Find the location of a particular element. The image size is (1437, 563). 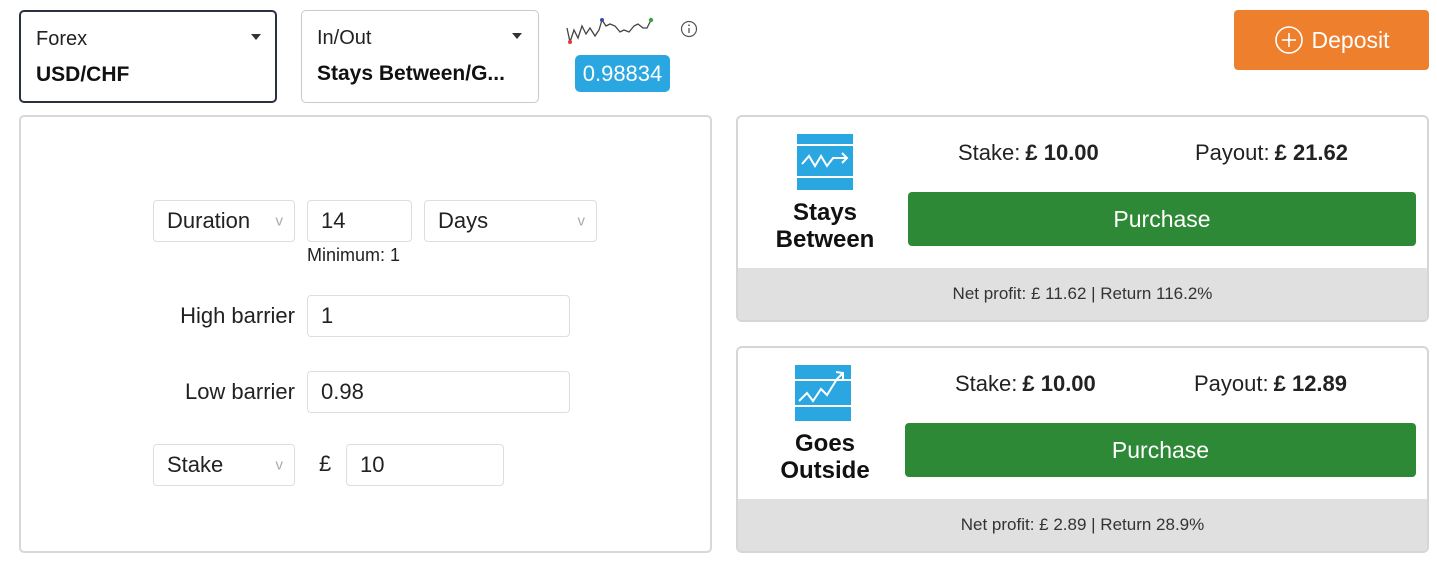

payout-value: £ 12.89 is located at coordinates (1310, 383).